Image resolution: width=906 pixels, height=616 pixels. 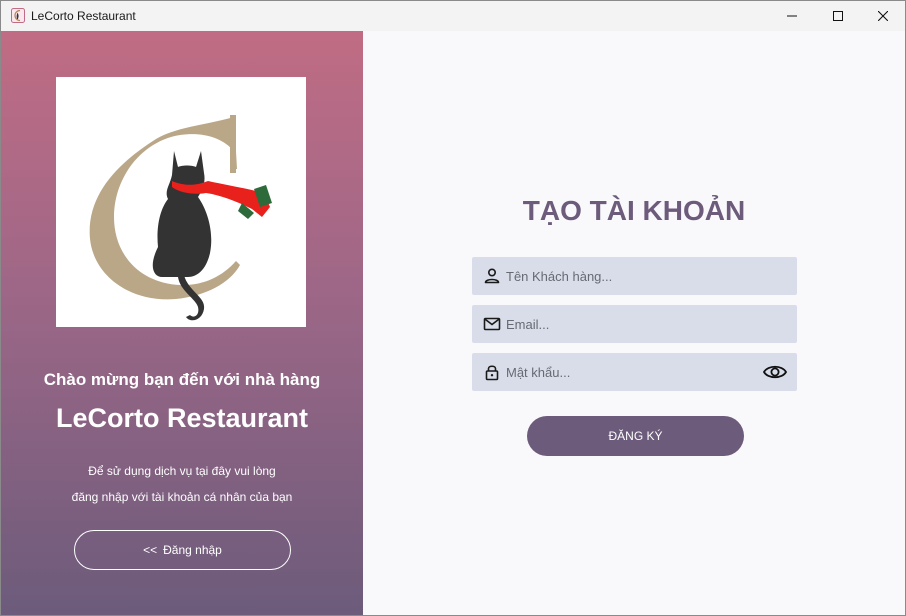 I want to click on maximize-icon, so click(x=838, y=16).